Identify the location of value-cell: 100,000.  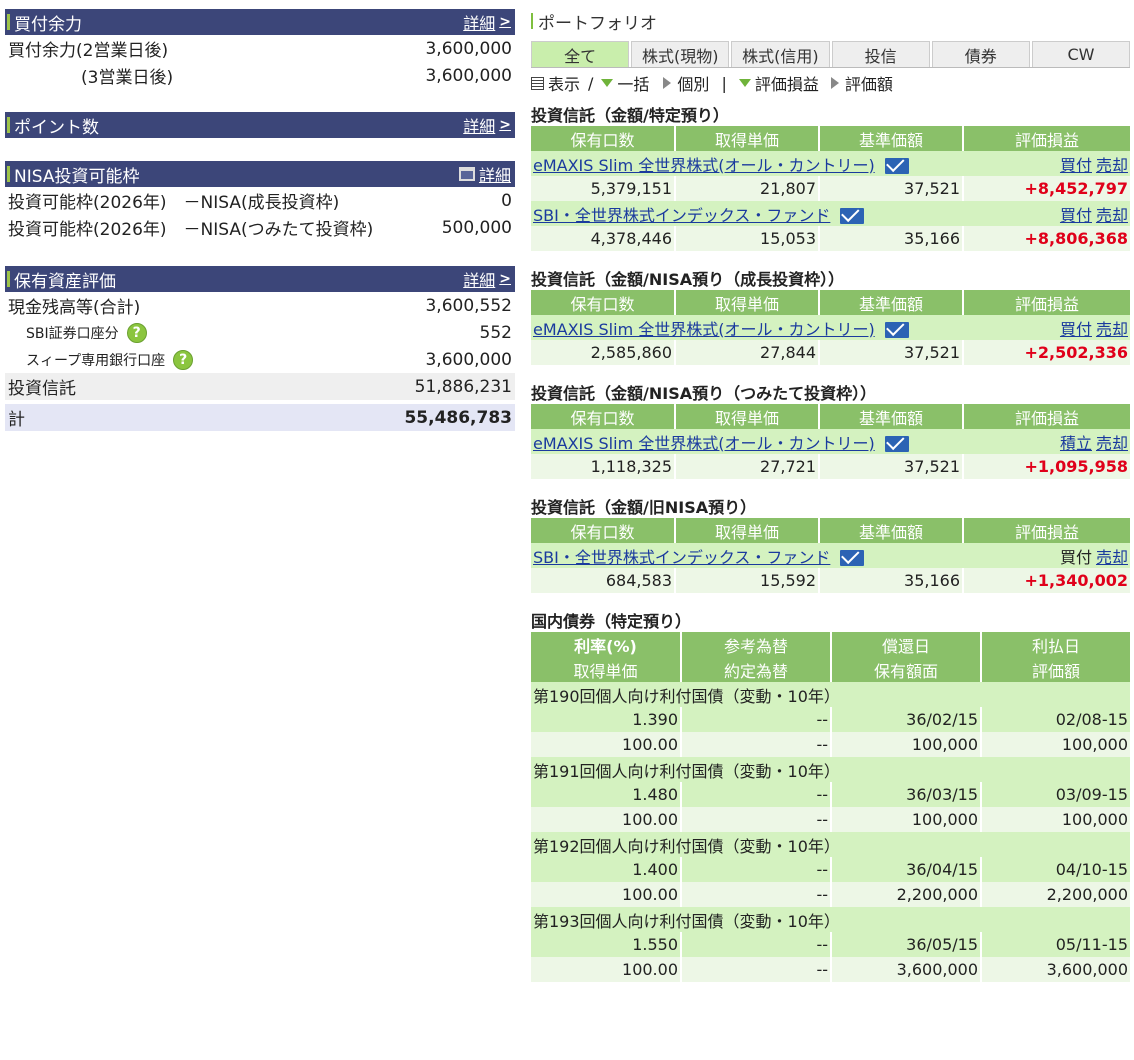
(1055, 744).